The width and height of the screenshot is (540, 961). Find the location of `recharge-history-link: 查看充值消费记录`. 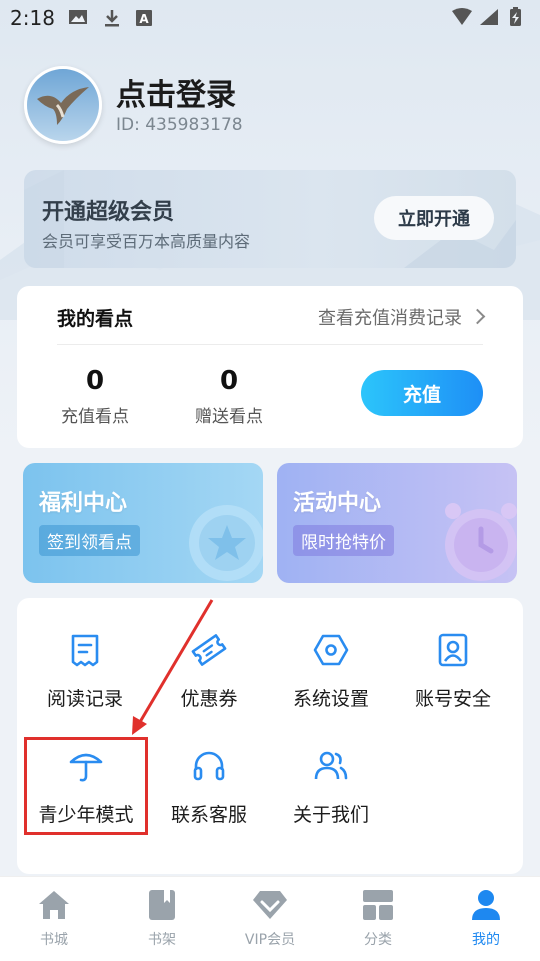

recharge-history-link: 查看充值消费记录 is located at coordinates (402, 317).